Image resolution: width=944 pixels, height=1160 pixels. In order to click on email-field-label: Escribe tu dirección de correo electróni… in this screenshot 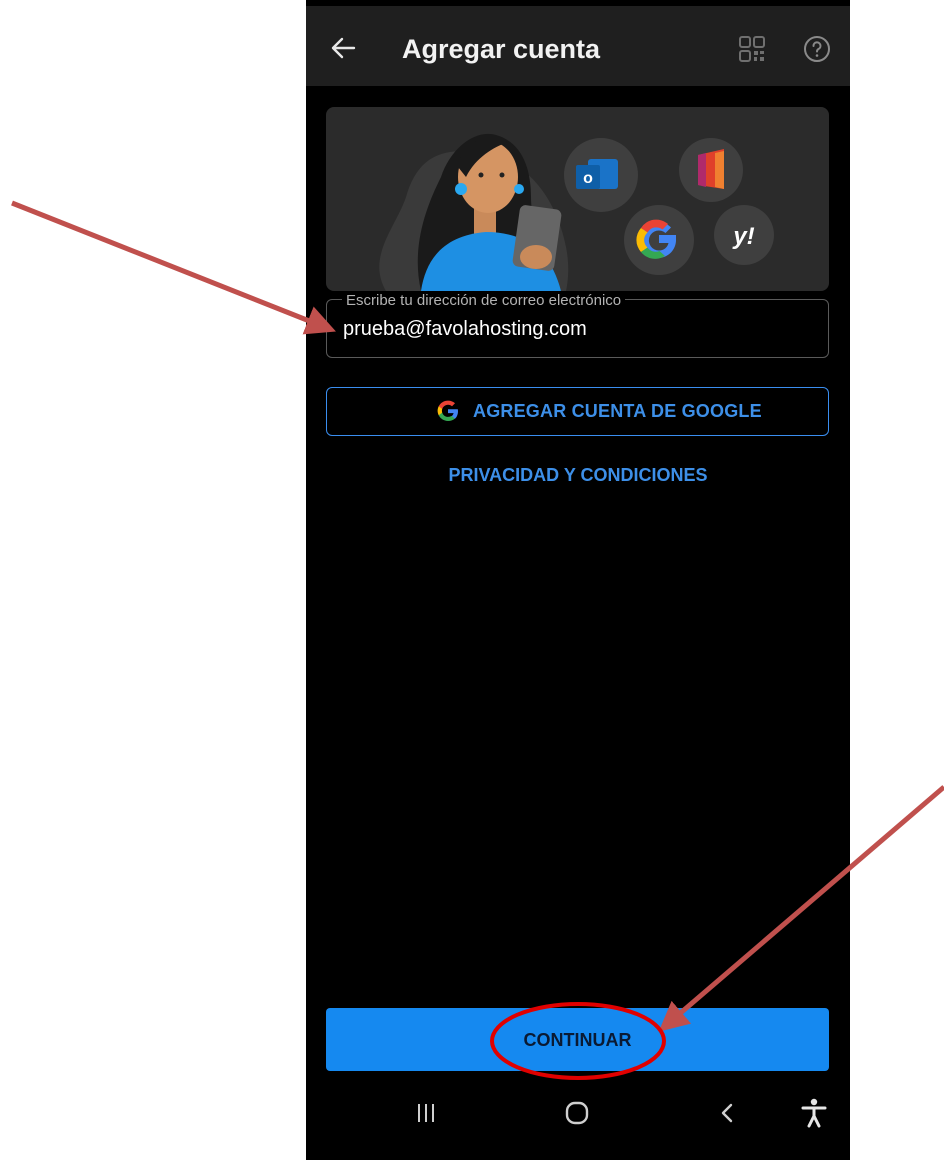, I will do `click(484, 300)`.